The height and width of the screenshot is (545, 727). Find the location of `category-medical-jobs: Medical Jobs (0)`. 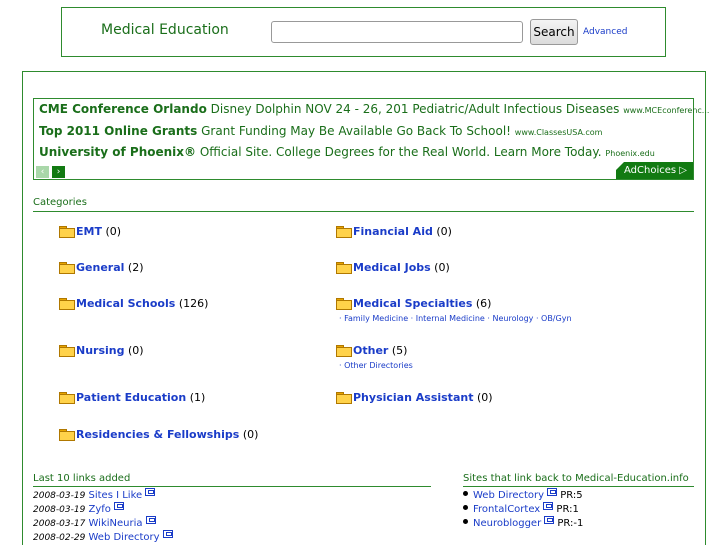

category-medical-jobs: Medical Jobs (0) is located at coordinates (393, 267).